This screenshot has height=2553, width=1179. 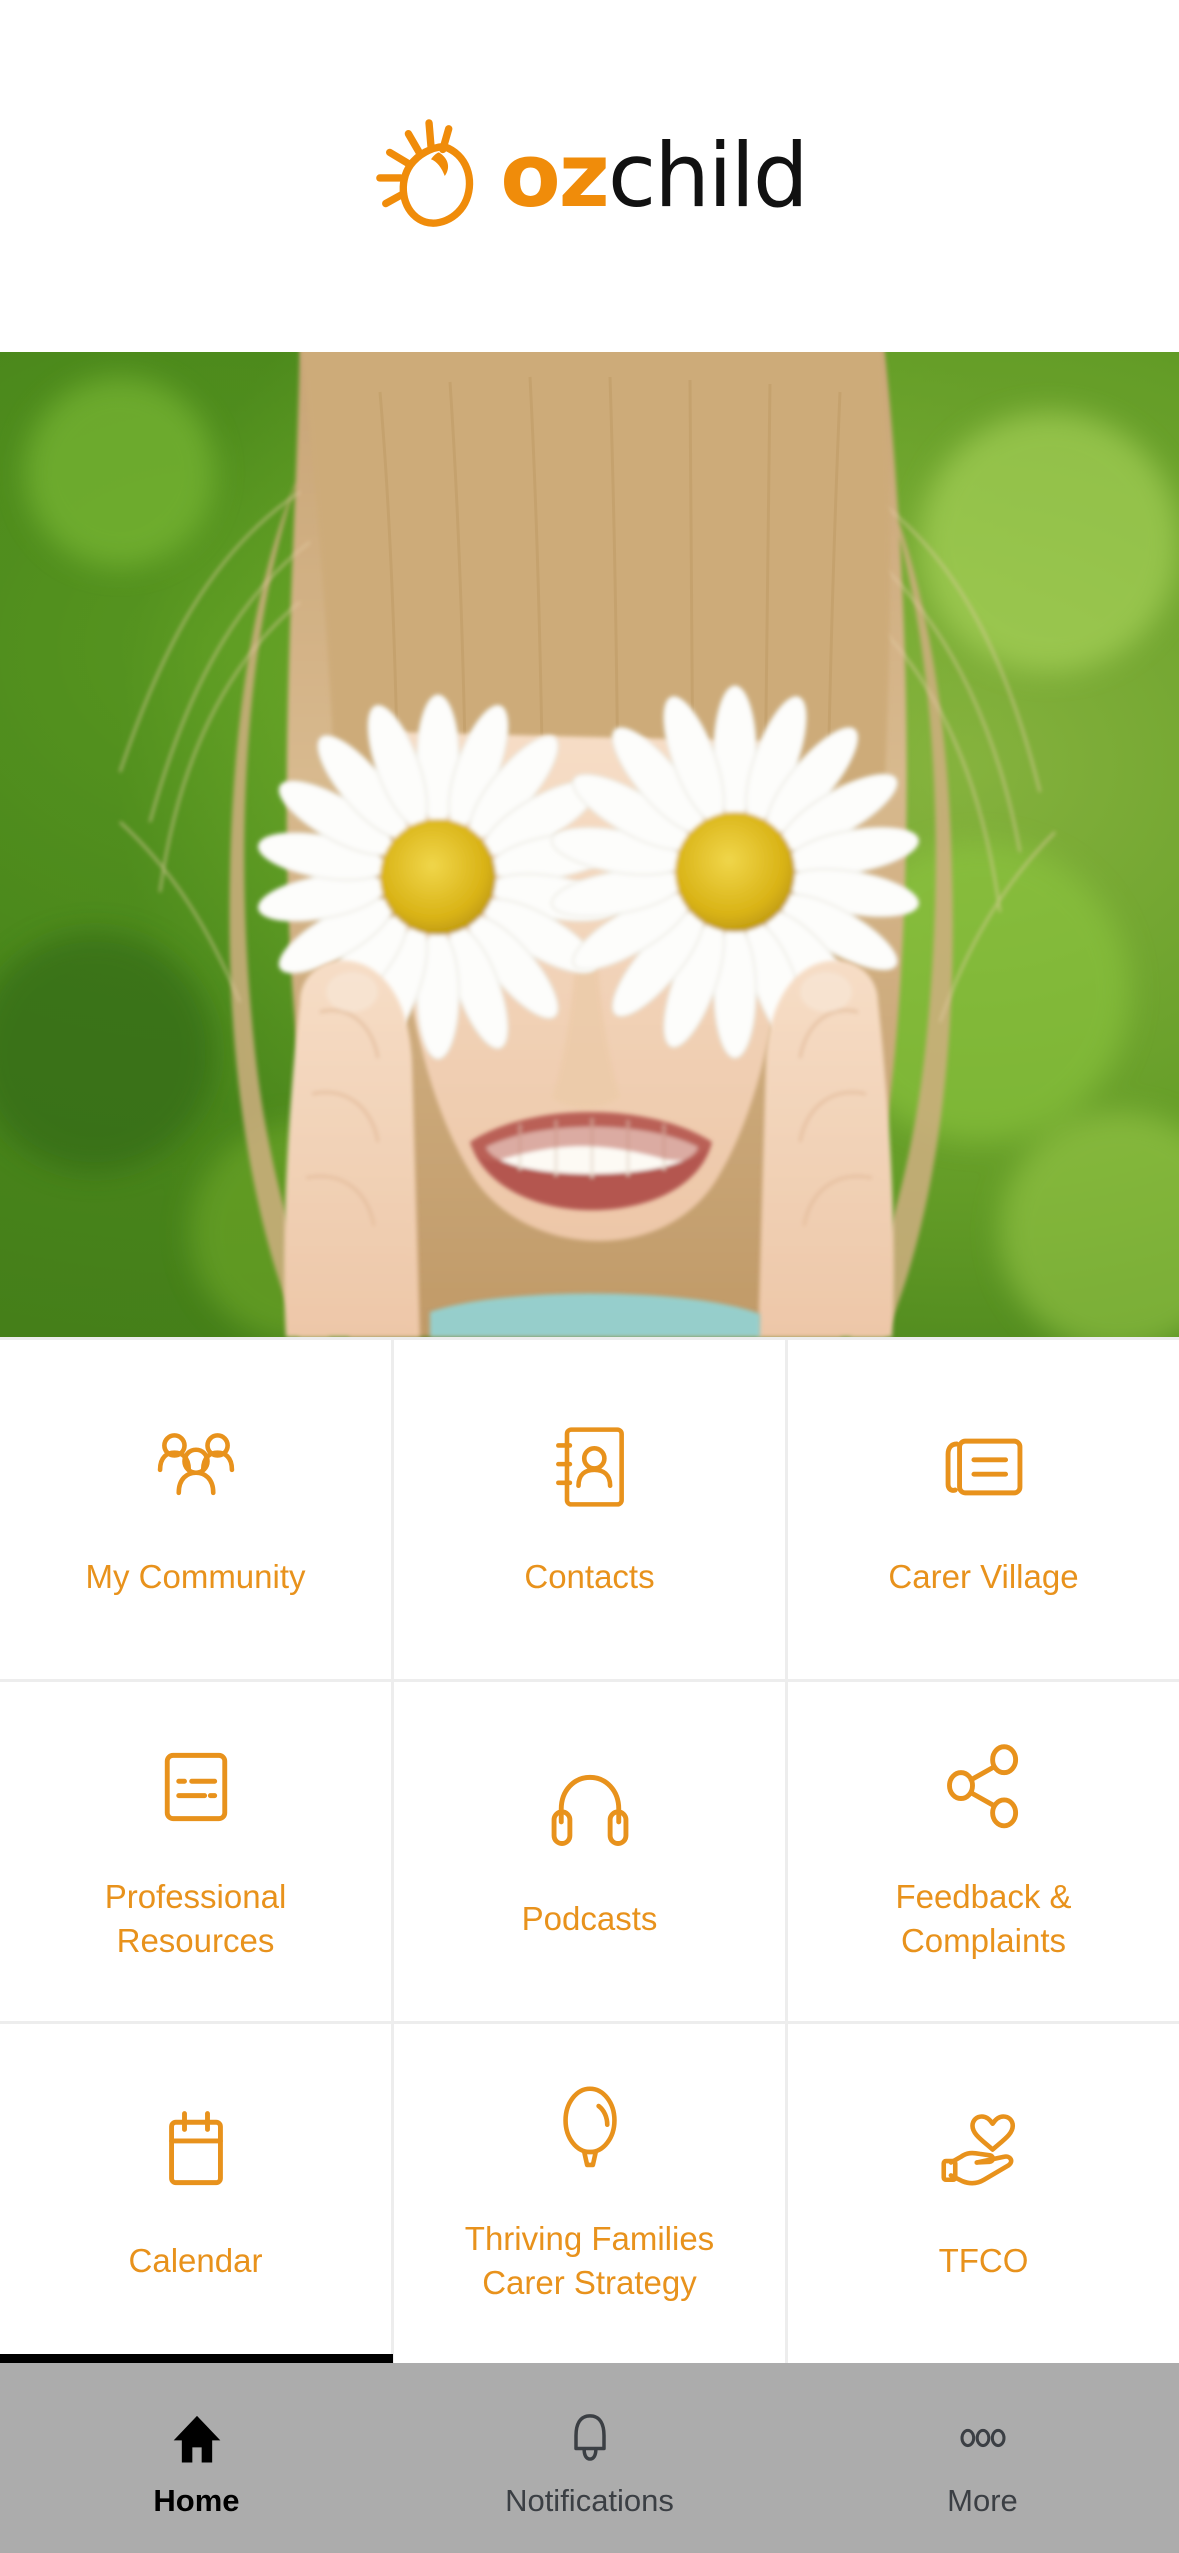 I want to click on tile-contacts: Contacts, so click(x=589, y=1509).